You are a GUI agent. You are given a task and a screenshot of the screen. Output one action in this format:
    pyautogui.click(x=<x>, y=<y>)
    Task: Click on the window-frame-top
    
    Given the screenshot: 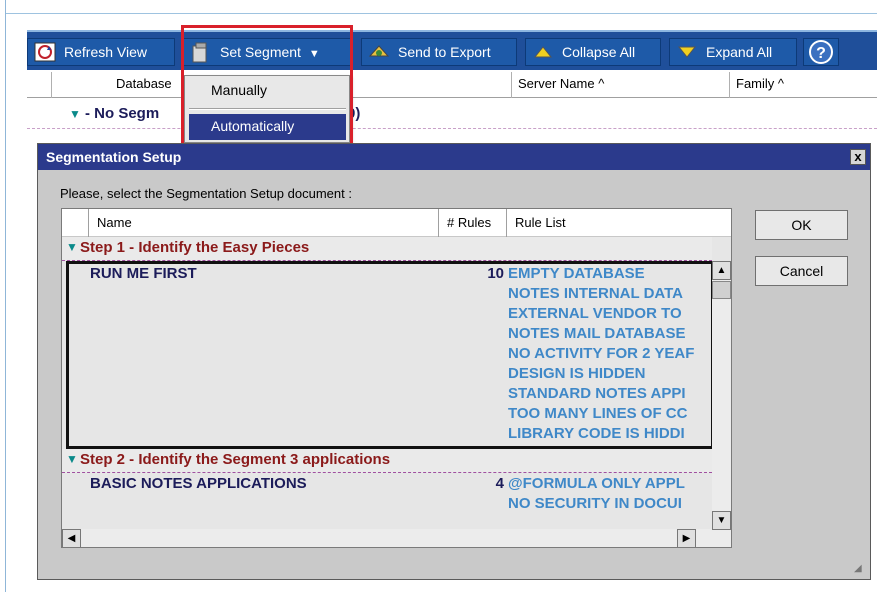 What is the action you would take?
    pyautogui.click(x=441, y=7)
    